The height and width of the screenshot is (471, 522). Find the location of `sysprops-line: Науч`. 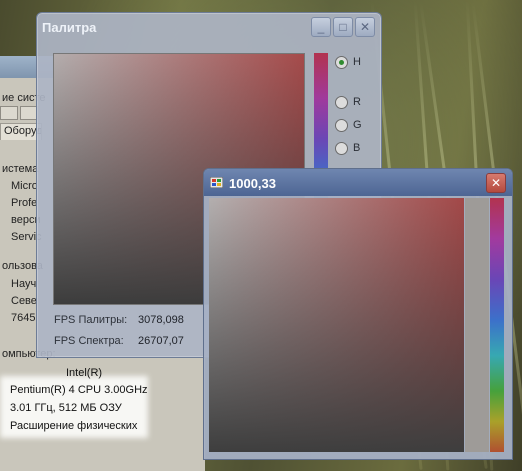

sysprops-line: Науч is located at coordinates (24, 284).